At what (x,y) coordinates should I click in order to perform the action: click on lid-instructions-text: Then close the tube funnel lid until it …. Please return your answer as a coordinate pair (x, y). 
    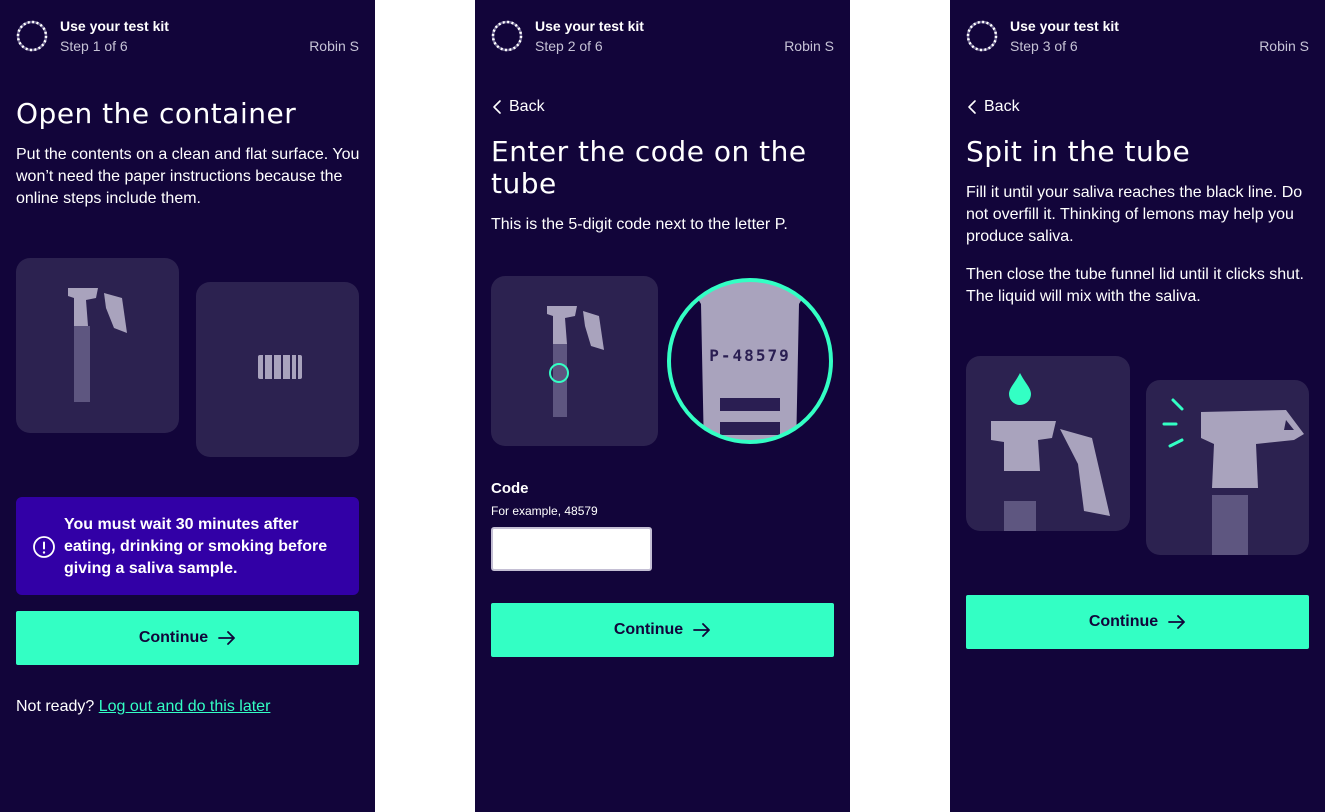
    Looking at the image, I should click on (1135, 285).